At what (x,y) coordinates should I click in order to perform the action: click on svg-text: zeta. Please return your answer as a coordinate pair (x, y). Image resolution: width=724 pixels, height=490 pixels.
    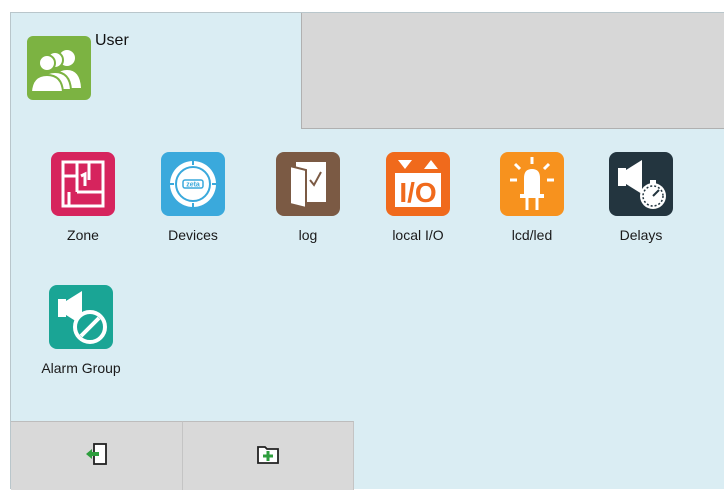
    Looking at the image, I should click on (193, 185).